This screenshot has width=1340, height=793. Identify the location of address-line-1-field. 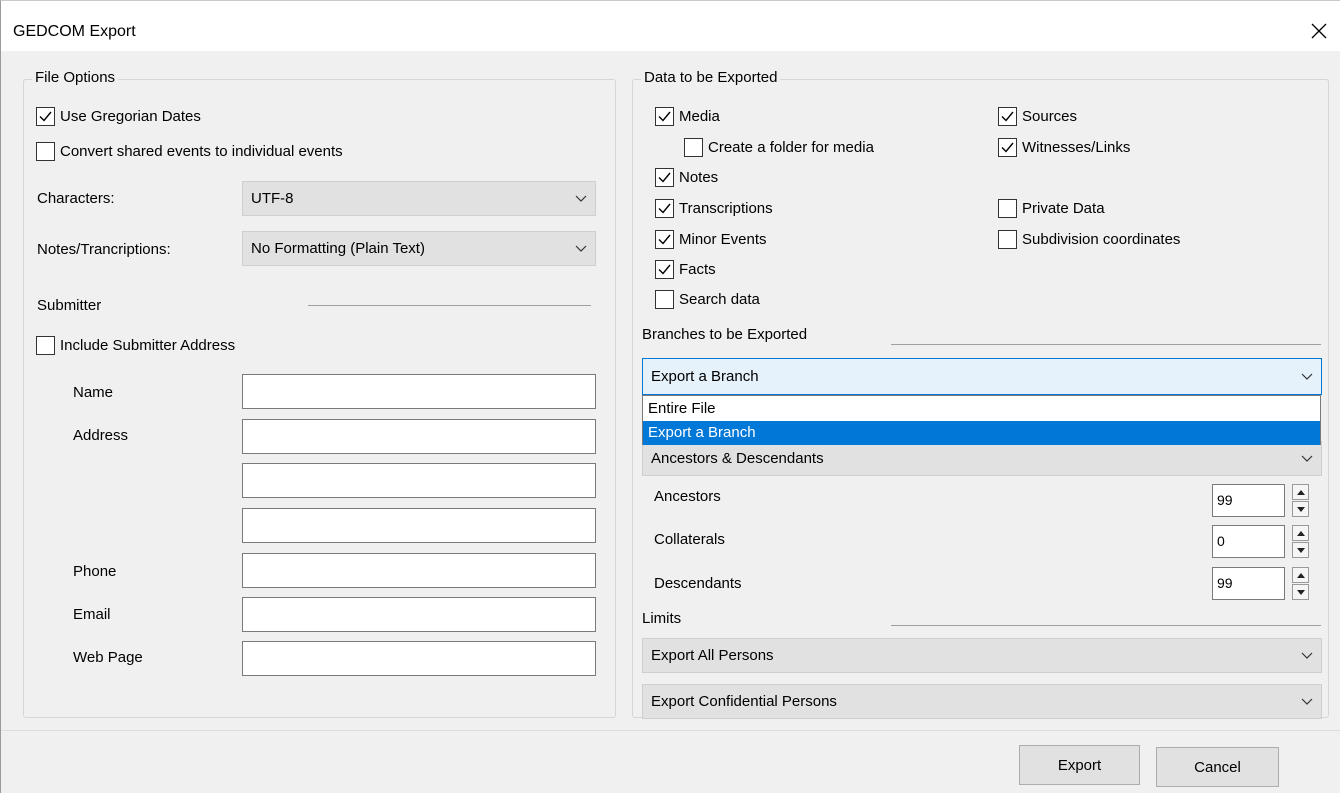
(419, 436).